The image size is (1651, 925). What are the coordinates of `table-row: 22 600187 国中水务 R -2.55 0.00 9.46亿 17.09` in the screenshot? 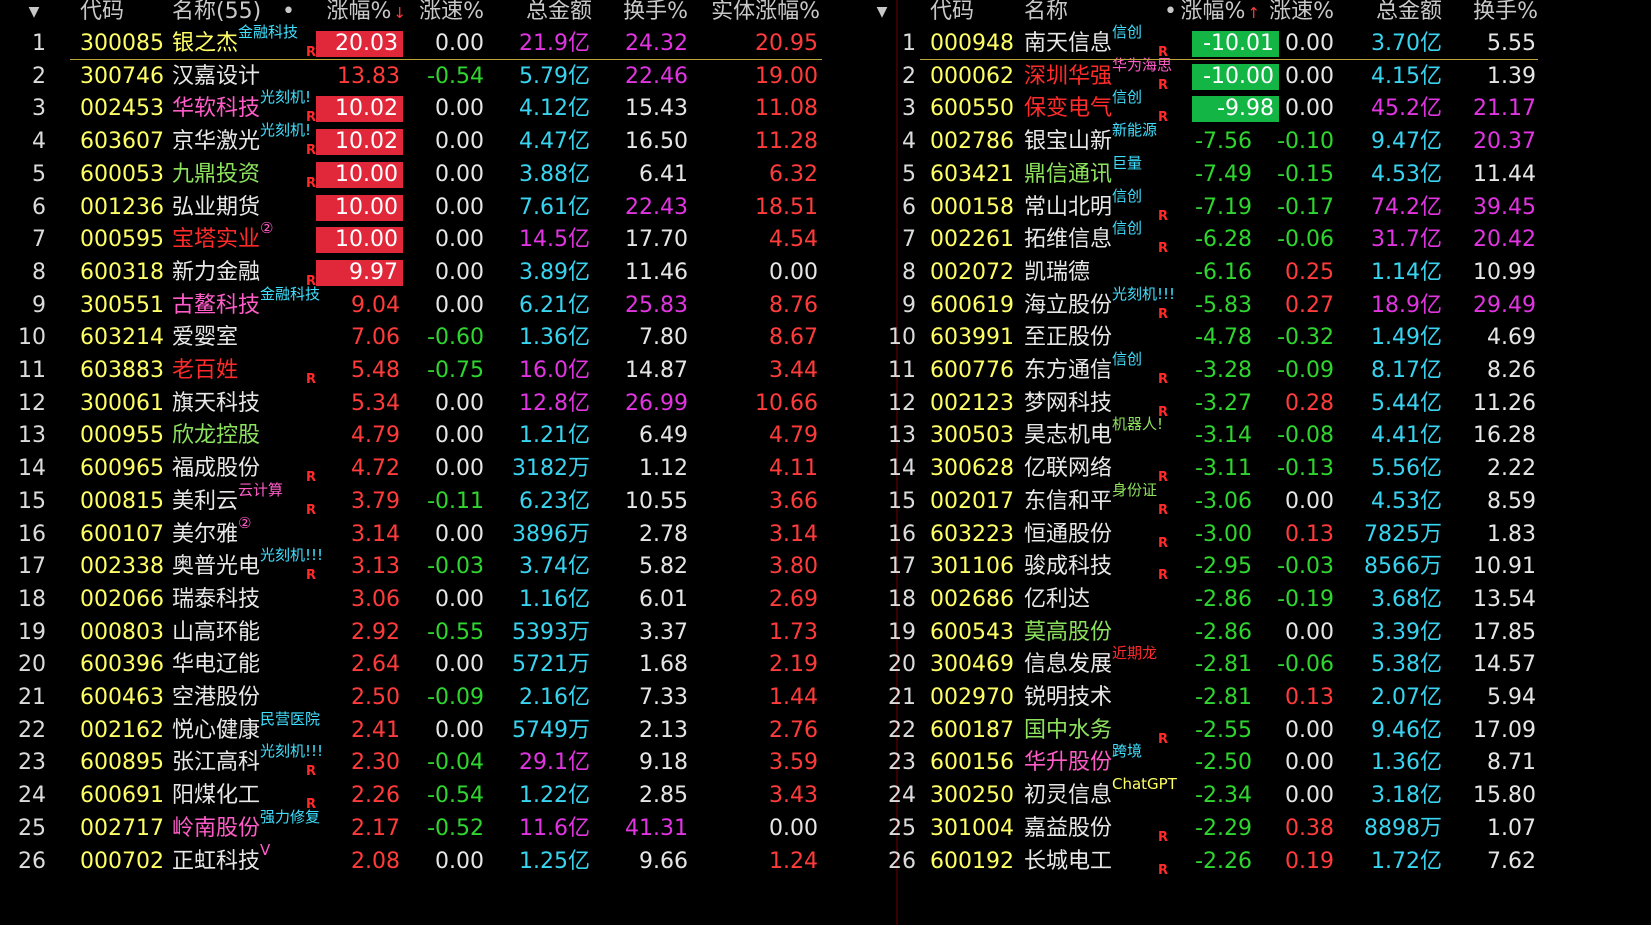 It's located at (1269, 731).